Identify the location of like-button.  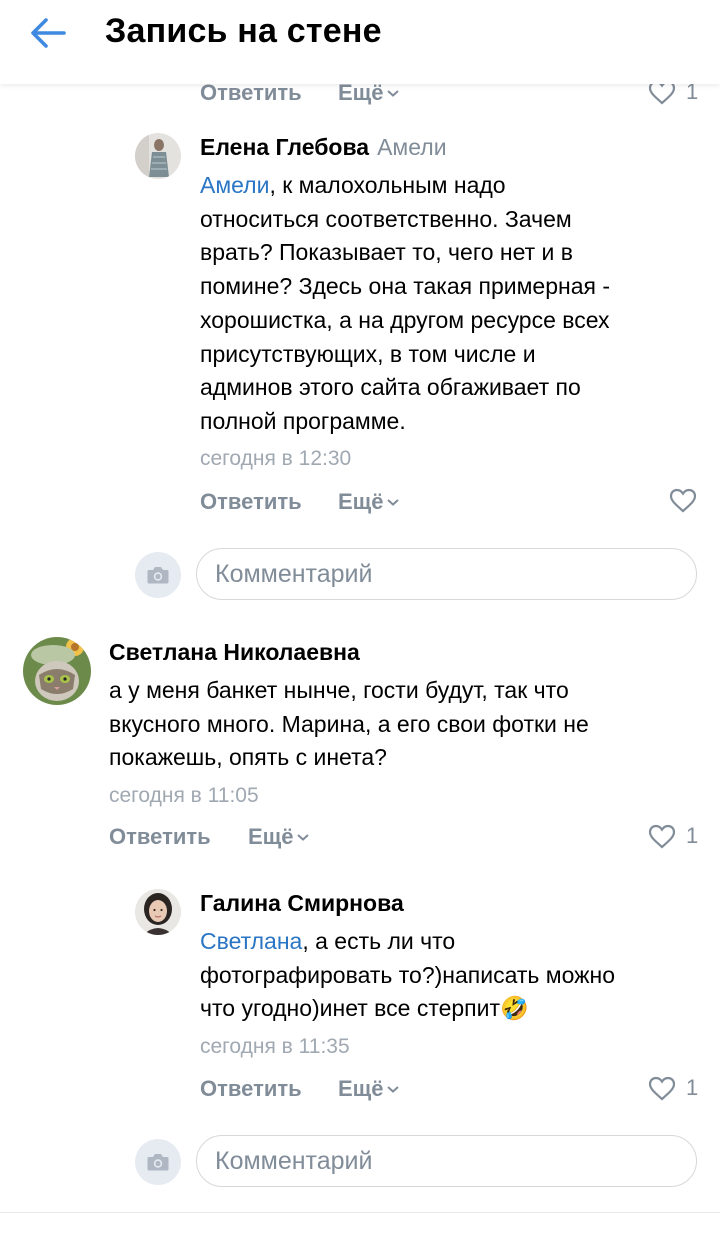
(683, 500).